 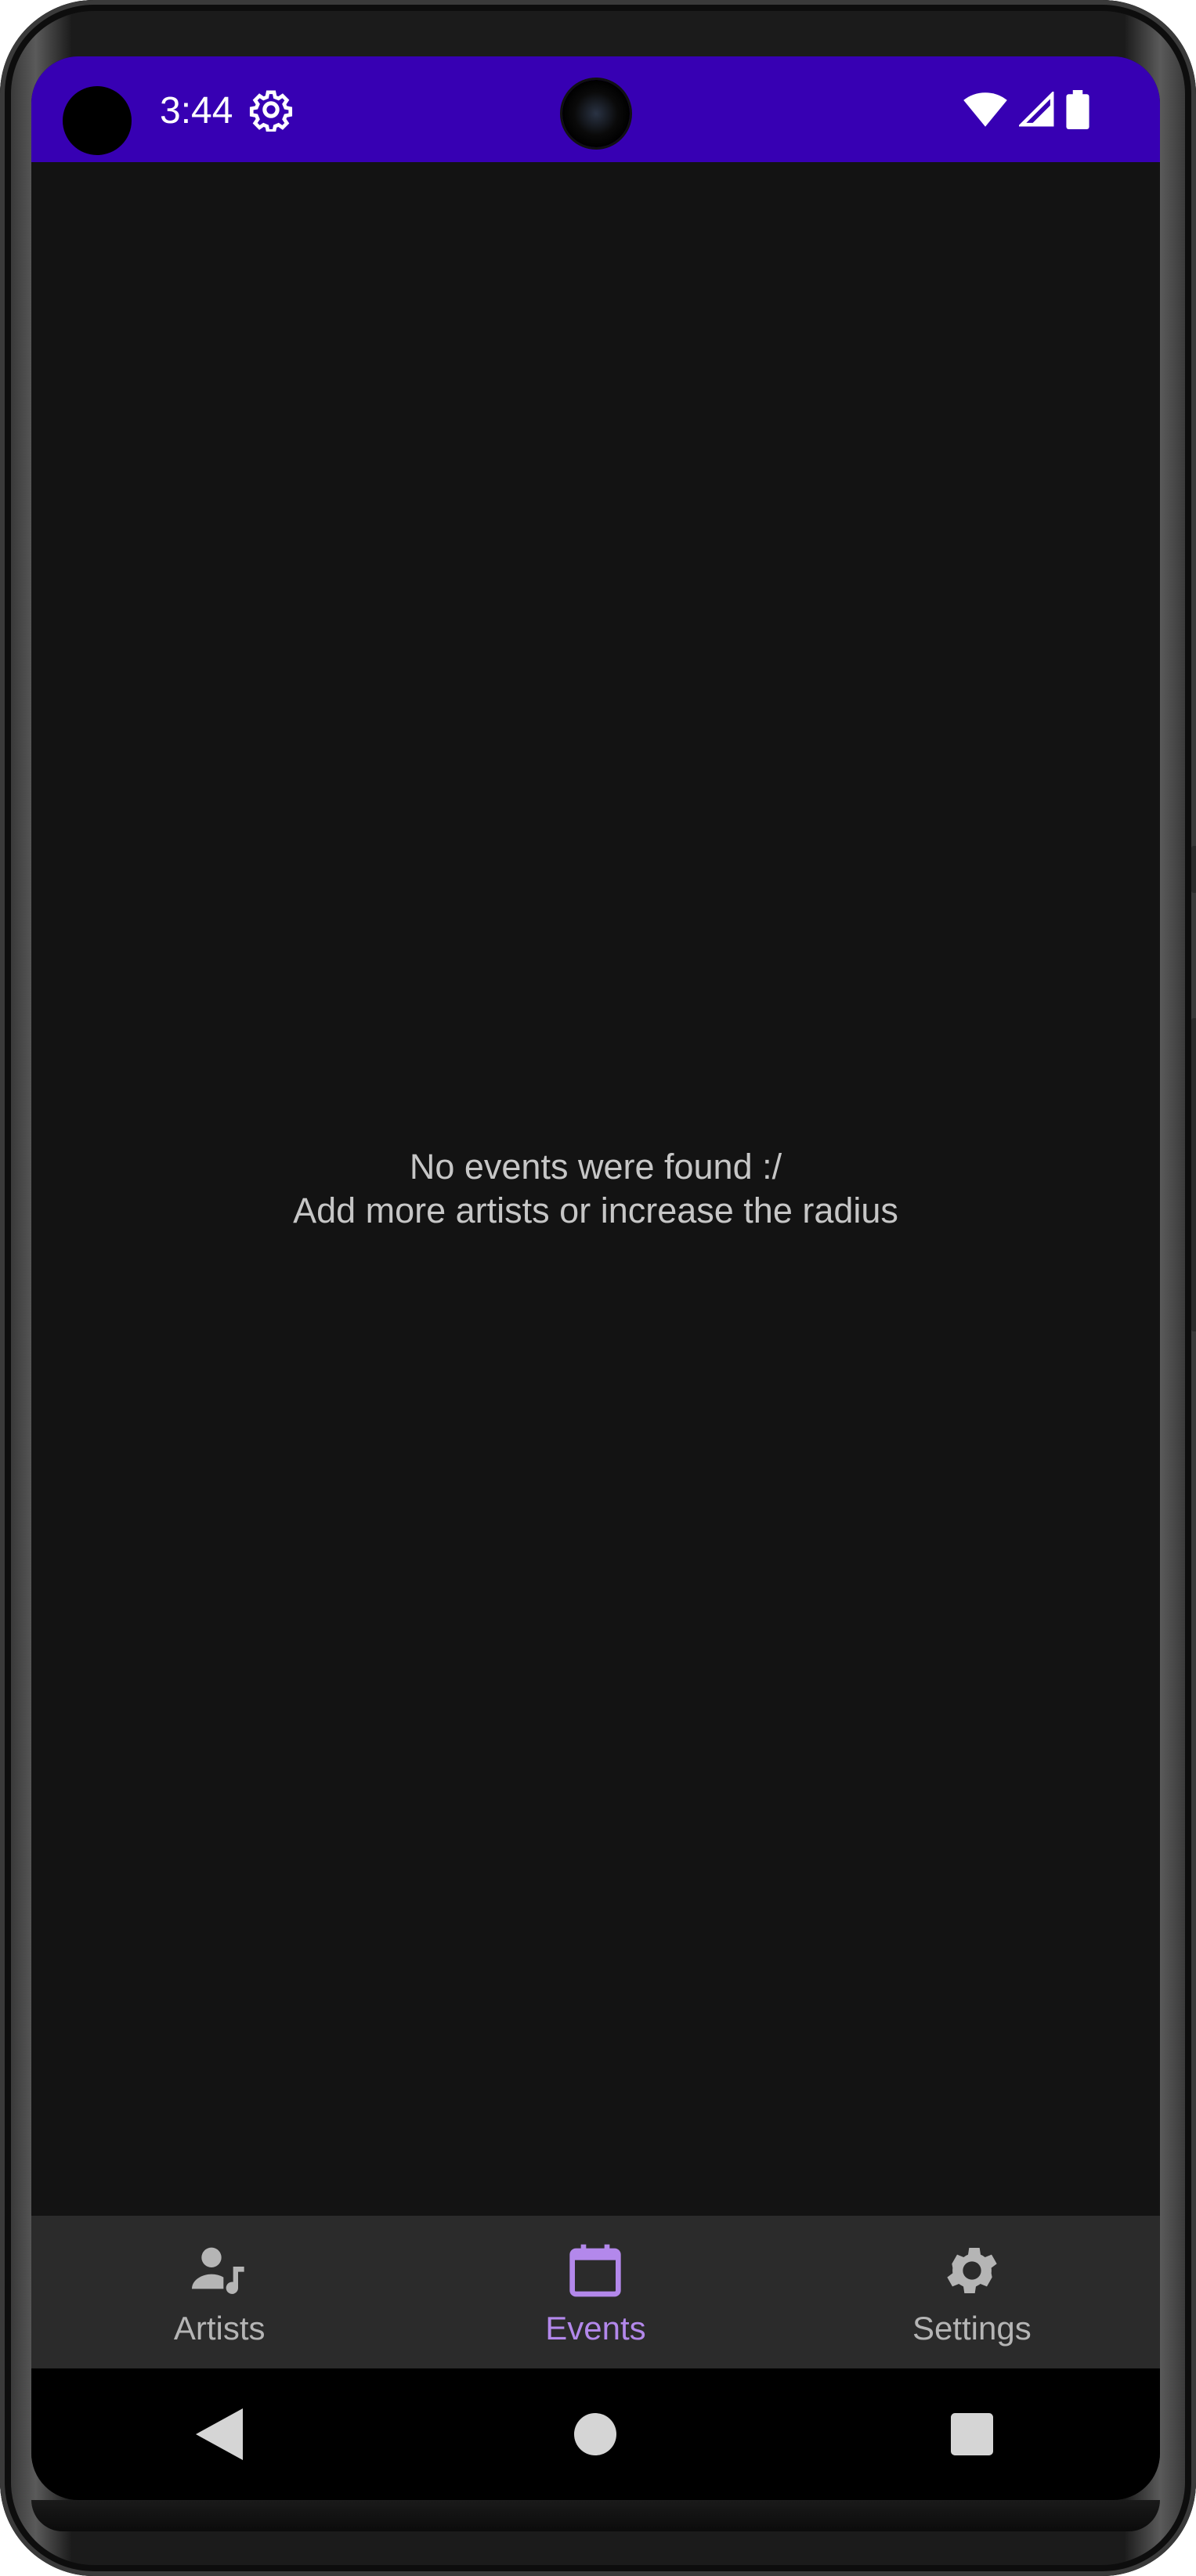 I want to click on bottom-navigation: Artists Events Settings, so click(x=595, y=2292).